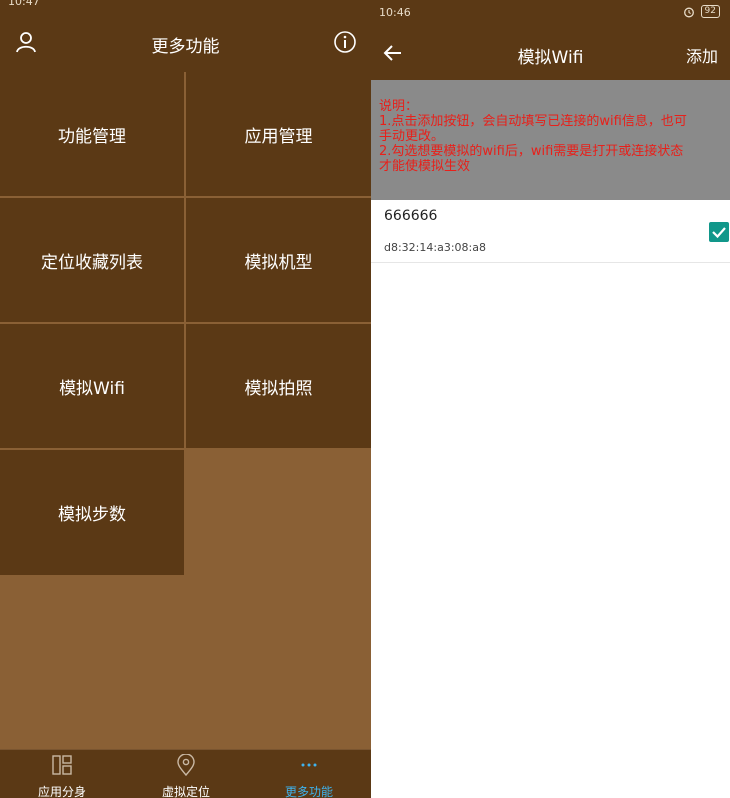  What do you see at coordinates (550, 58) in the screenshot?
I see `page-title: 模拟Wifi` at bounding box center [550, 58].